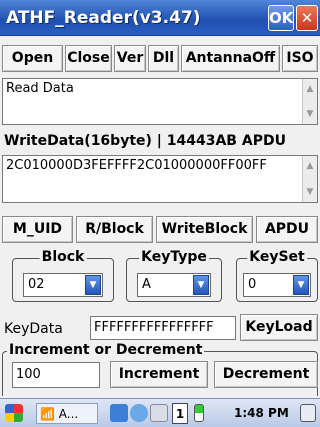 Image resolution: width=320 pixels, height=427 pixels. I want to click on key-data-label: KeyData, so click(33, 329).